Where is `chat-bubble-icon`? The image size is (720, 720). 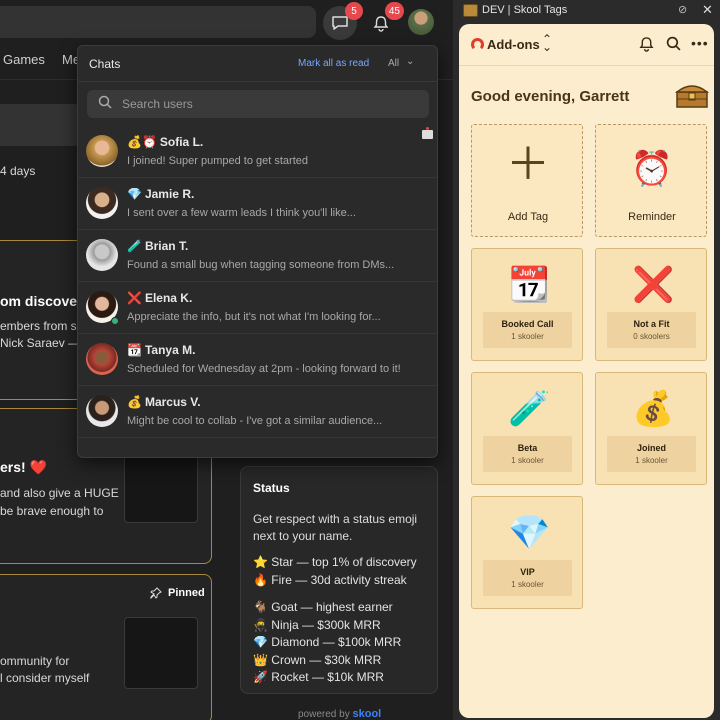
chat-bubble-icon is located at coordinates (340, 23).